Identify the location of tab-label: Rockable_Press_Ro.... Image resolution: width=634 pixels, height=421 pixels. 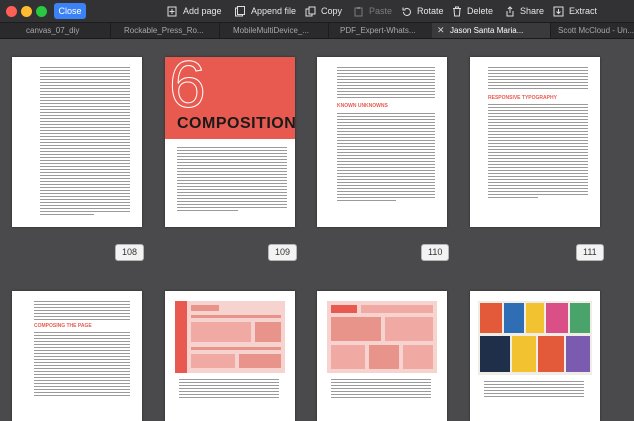
(164, 30).